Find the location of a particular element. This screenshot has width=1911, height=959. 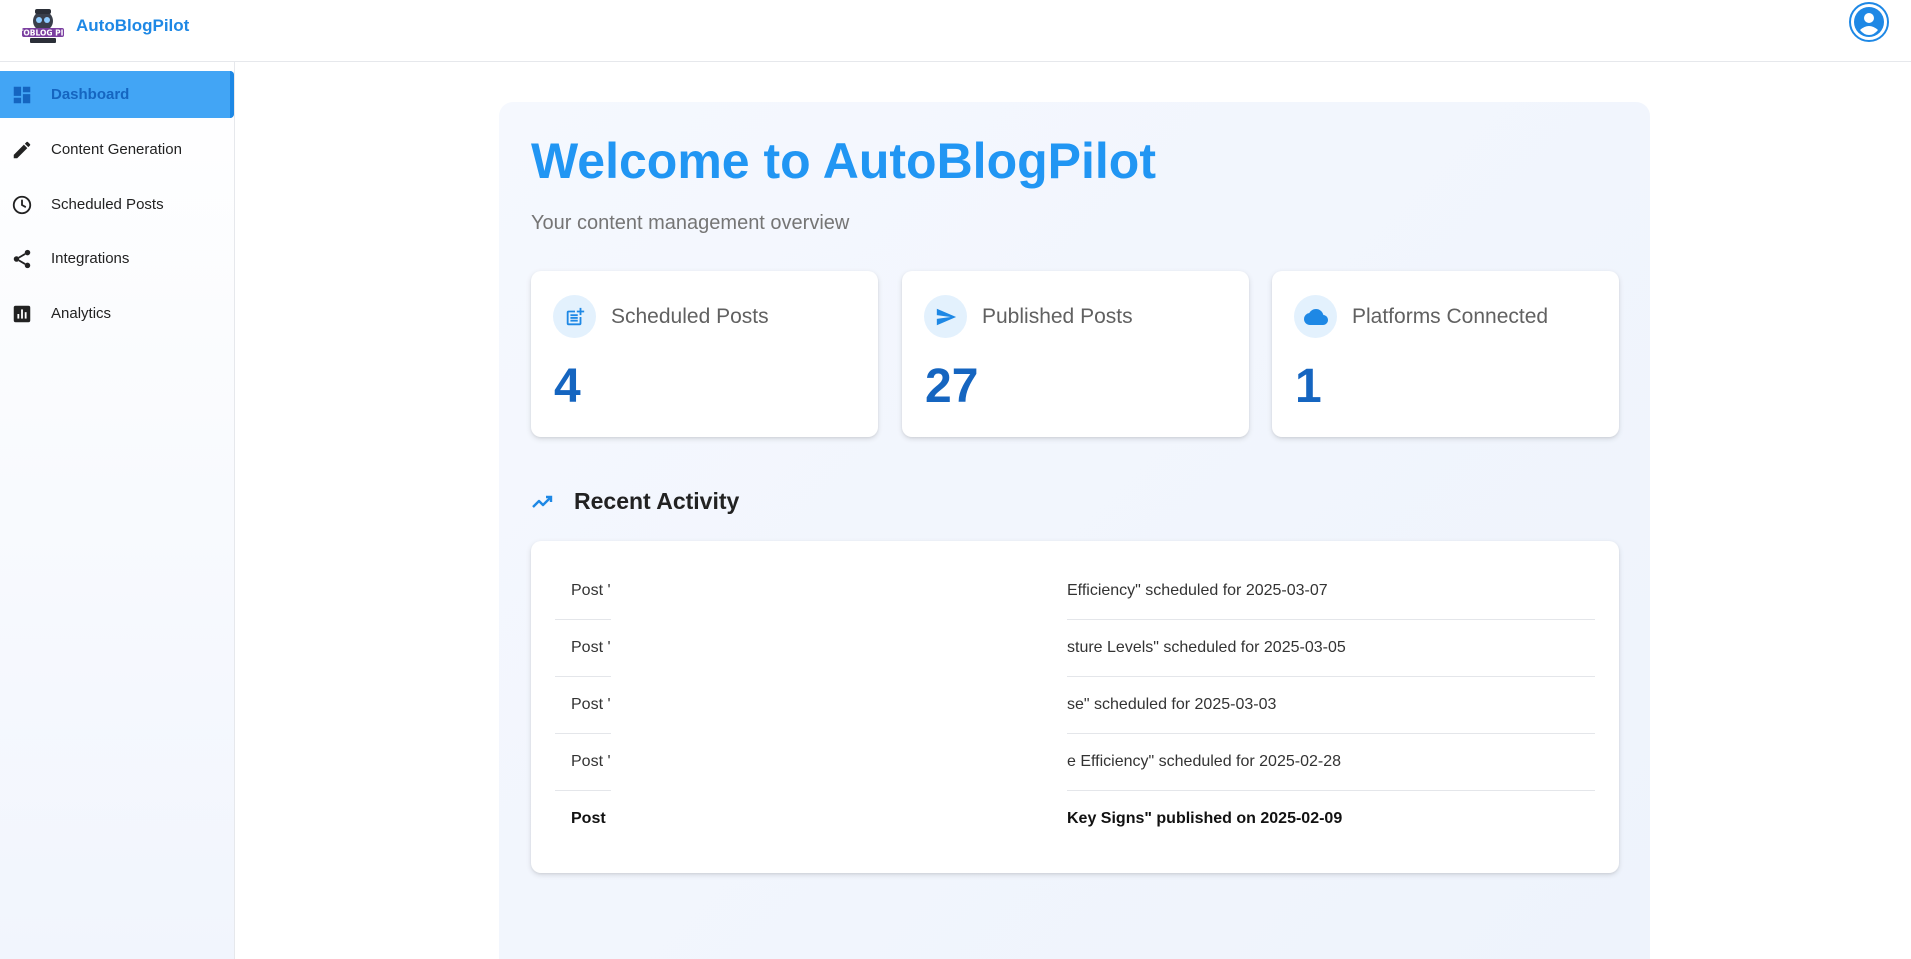

page-subtitle: Your content management overview is located at coordinates (690, 223).